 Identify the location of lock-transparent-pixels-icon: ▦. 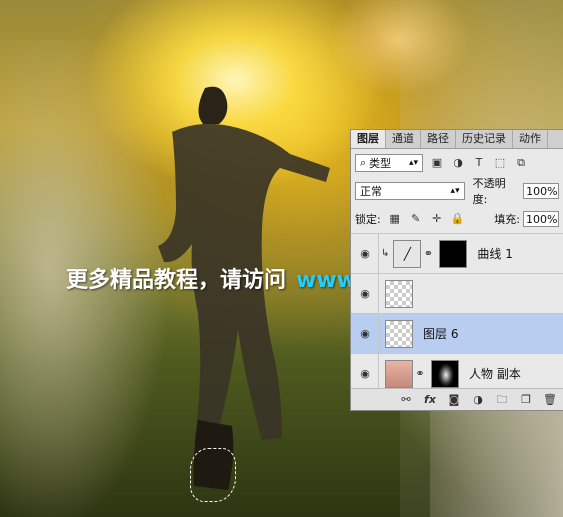
(395, 219).